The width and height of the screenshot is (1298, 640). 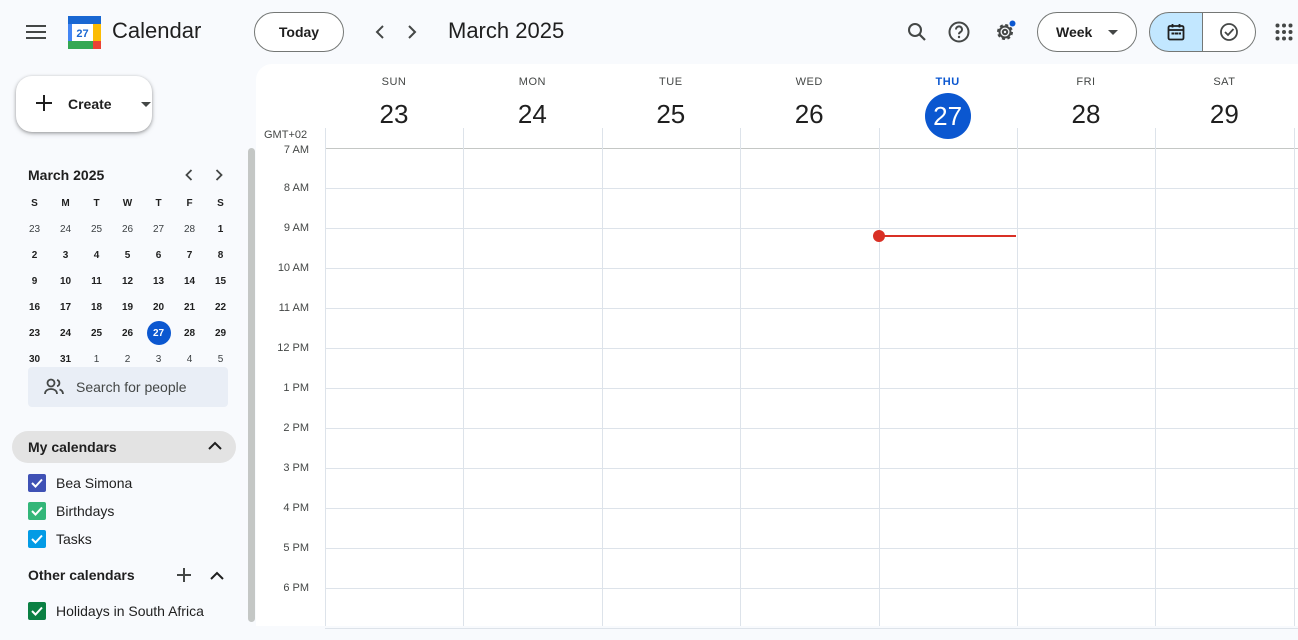 I want to click on mini-day: 2, so click(x=34, y=255).